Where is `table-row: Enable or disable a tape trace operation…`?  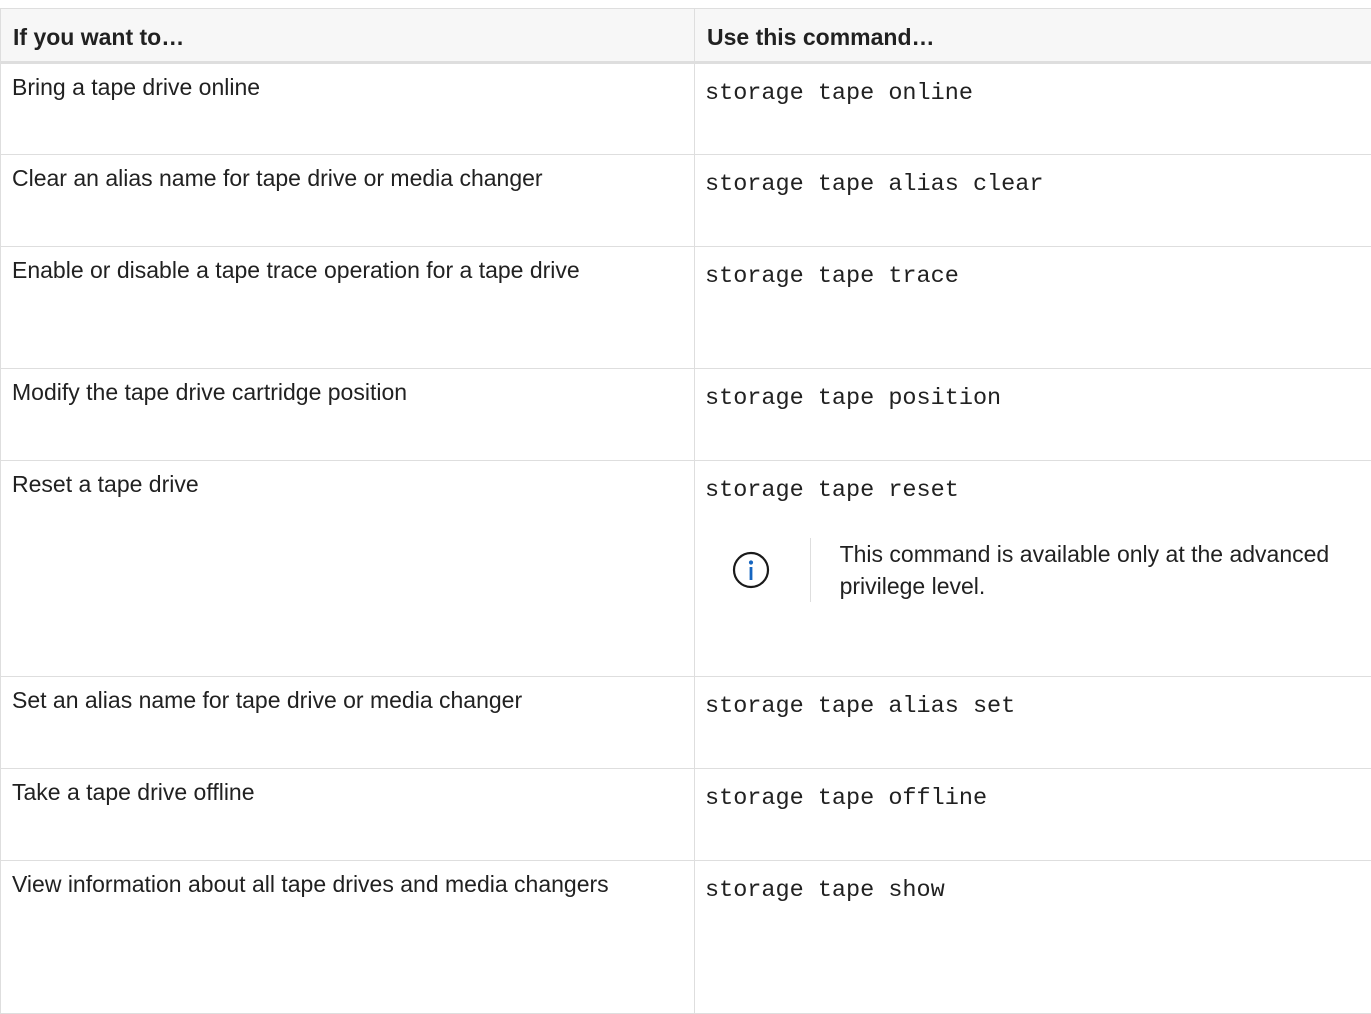
table-row: Enable or disable a tape trace operation… is located at coordinates (686, 308).